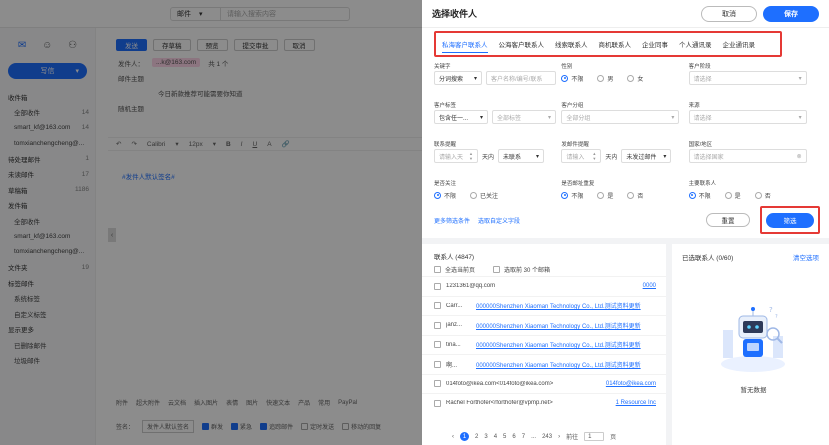  Describe the element at coordinates (453, 437) in the screenshot. I see `prev-page-icon: ‹` at that location.